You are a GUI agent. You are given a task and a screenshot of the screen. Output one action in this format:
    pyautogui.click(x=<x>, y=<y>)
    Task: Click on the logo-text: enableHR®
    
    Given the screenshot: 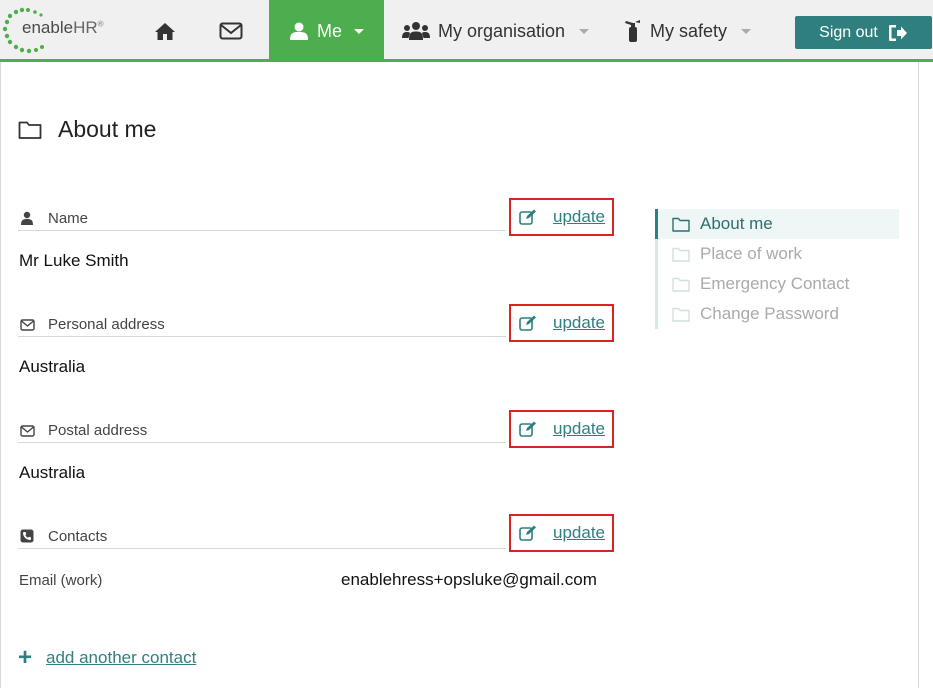 What is the action you would take?
    pyautogui.click(x=63, y=28)
    